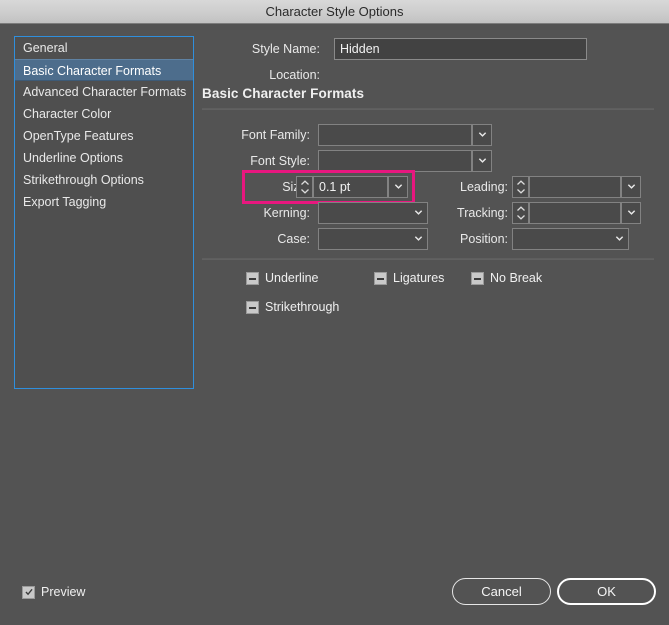 The width and height of the screenshot is (669, 625). Describe the element at coordinates (428, 109) in the screenshot. I see `divider-top` at that location.